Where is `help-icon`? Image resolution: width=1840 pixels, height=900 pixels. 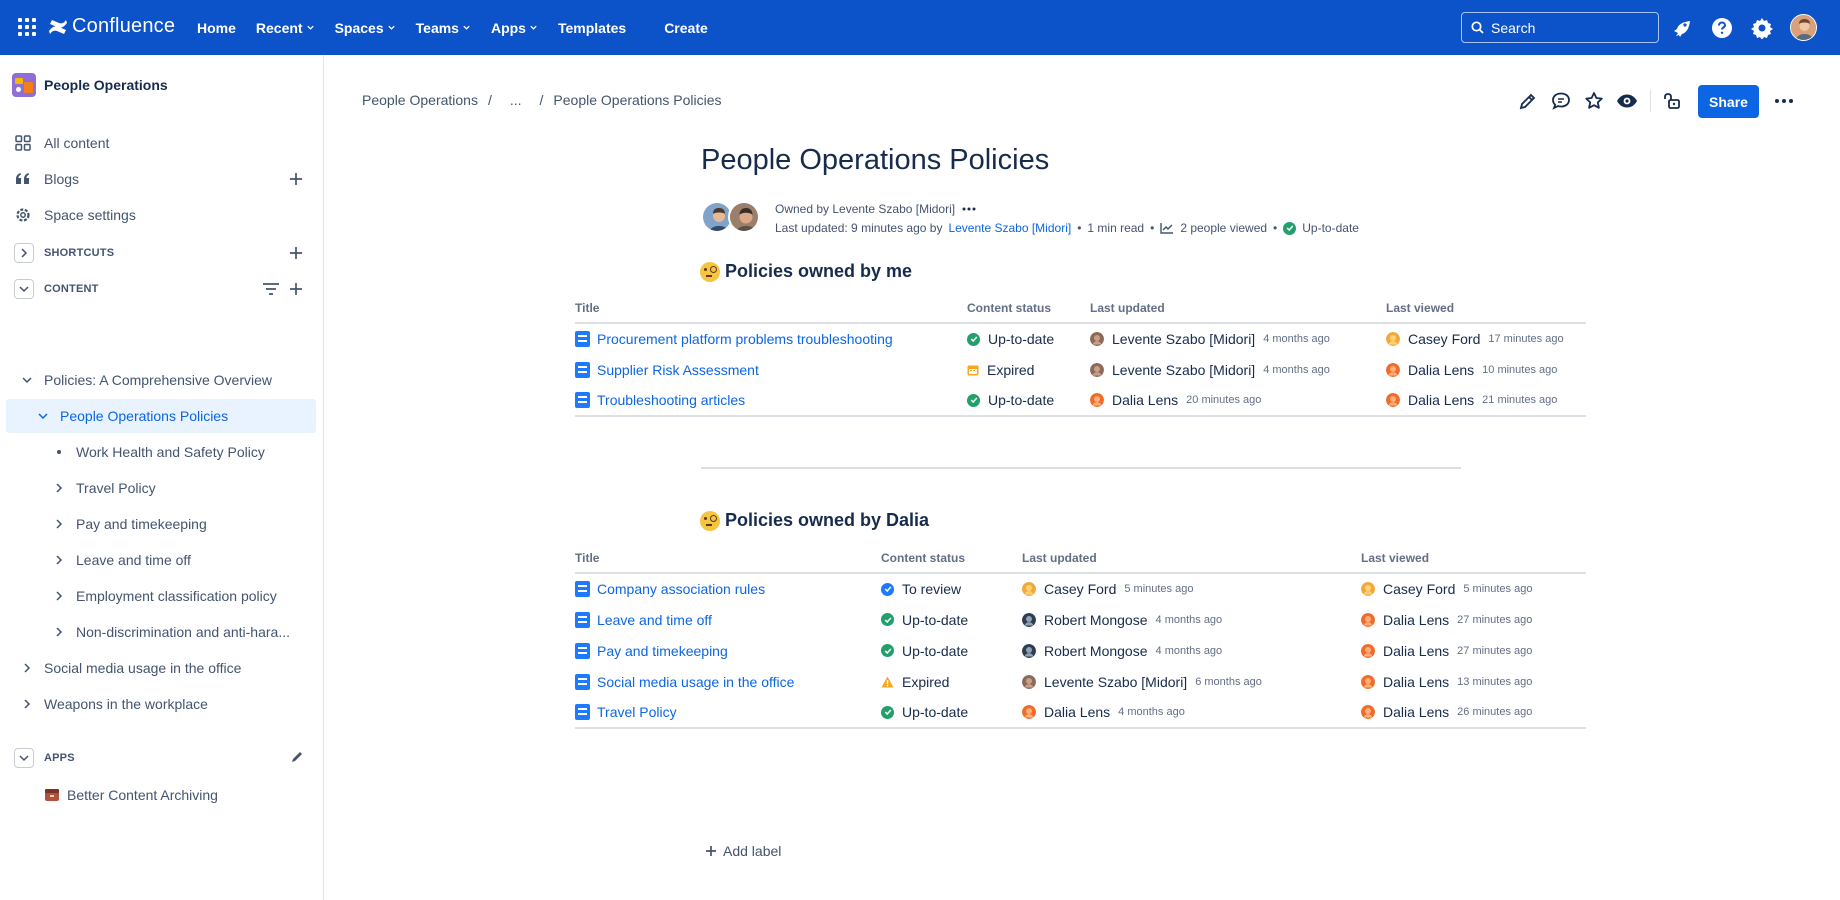 help-icon is located at coordinates (1722, 28).